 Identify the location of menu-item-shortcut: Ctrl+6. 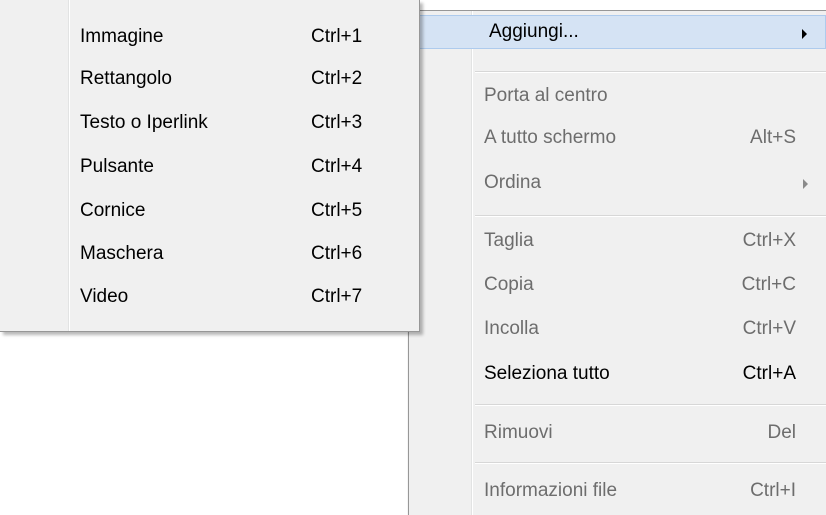
(337, 253).